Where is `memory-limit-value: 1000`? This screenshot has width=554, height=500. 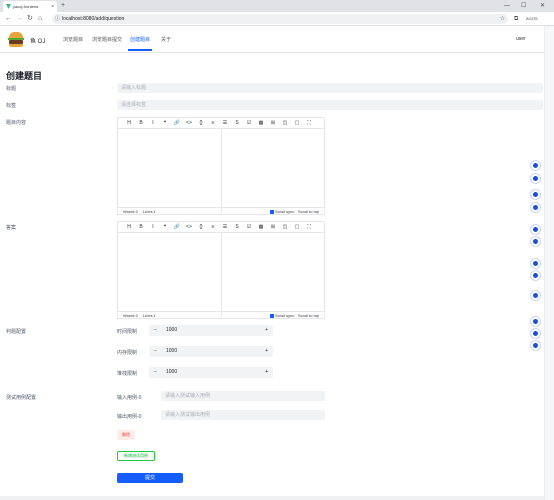 memory-limit-value: 1000 is located at coordinates (171, 351).